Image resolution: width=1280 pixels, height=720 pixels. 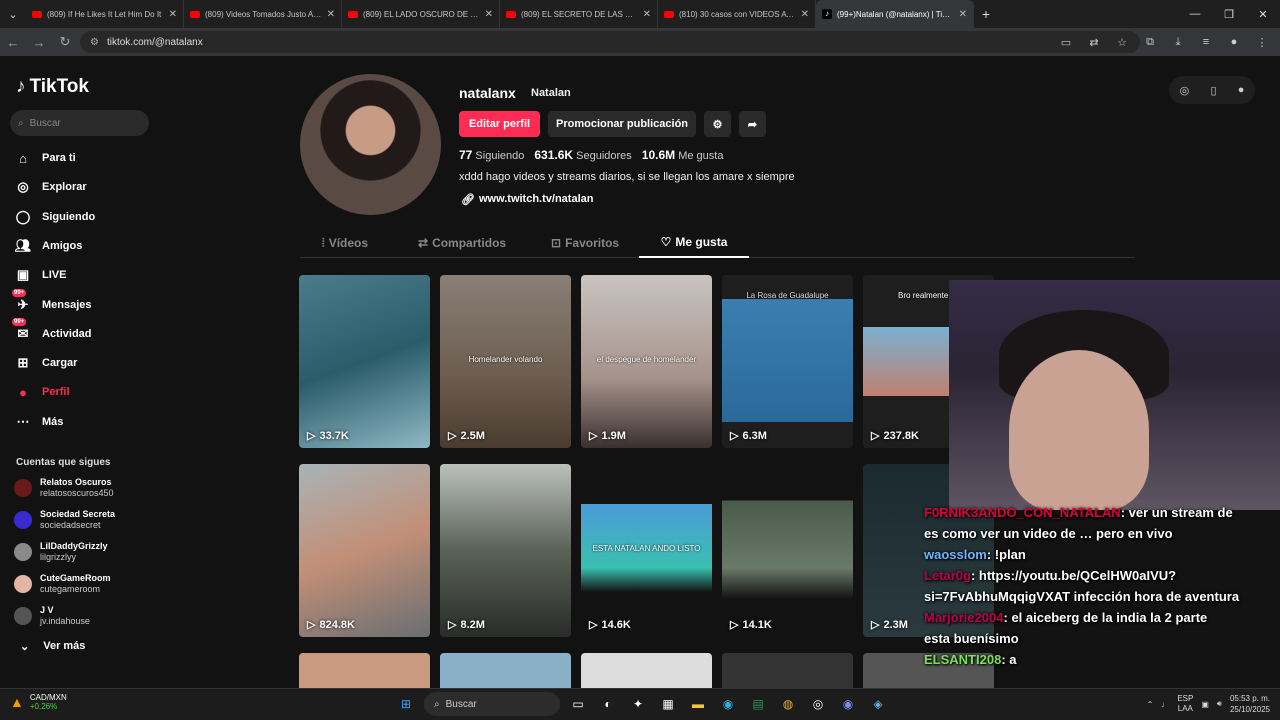 What do you see at coordinates (1122, 42) in the screenshot?
I see `bookmark-star-icon: ☆` at bounding box center [1122, 42].